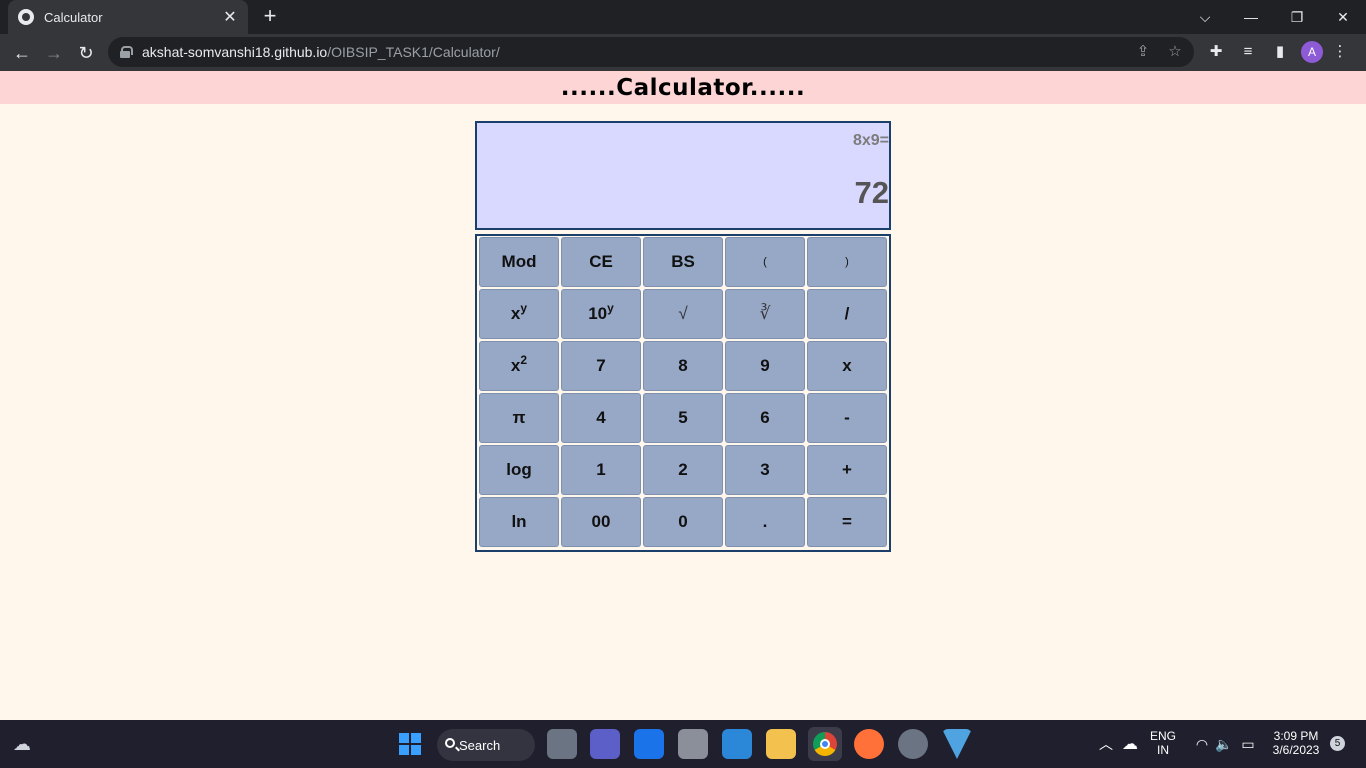  I want to click on decimal-button: ., so click(765, 522).